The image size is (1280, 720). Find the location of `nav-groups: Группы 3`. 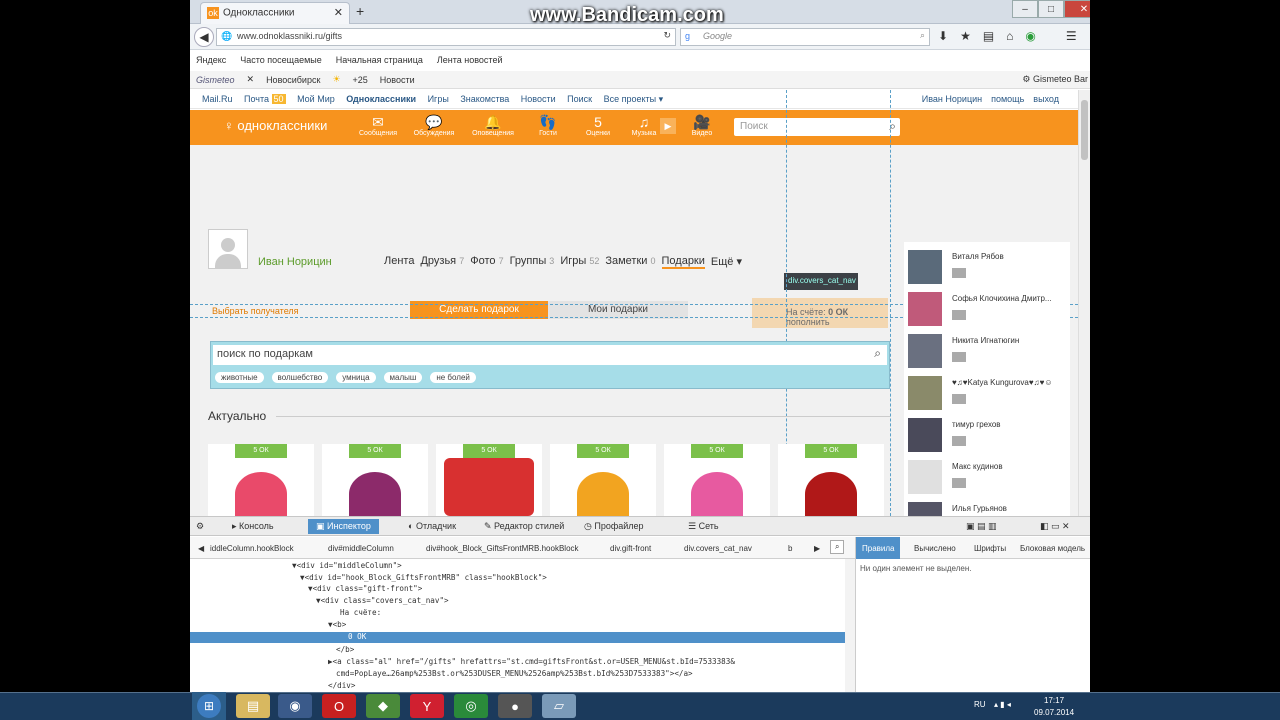

nav-groups: Группы 3 is located at coordinates (532, 262).